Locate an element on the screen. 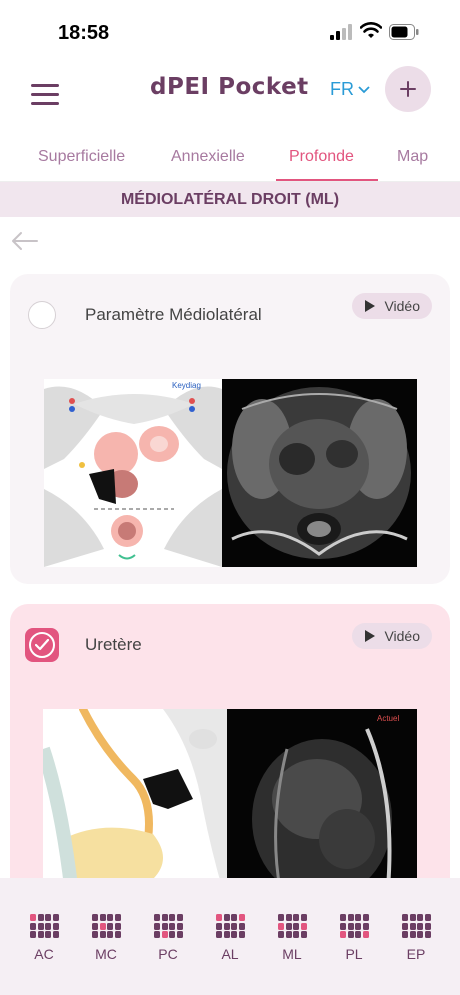  tab-superficielle: Superficielle is located at coordinates (81, 157).